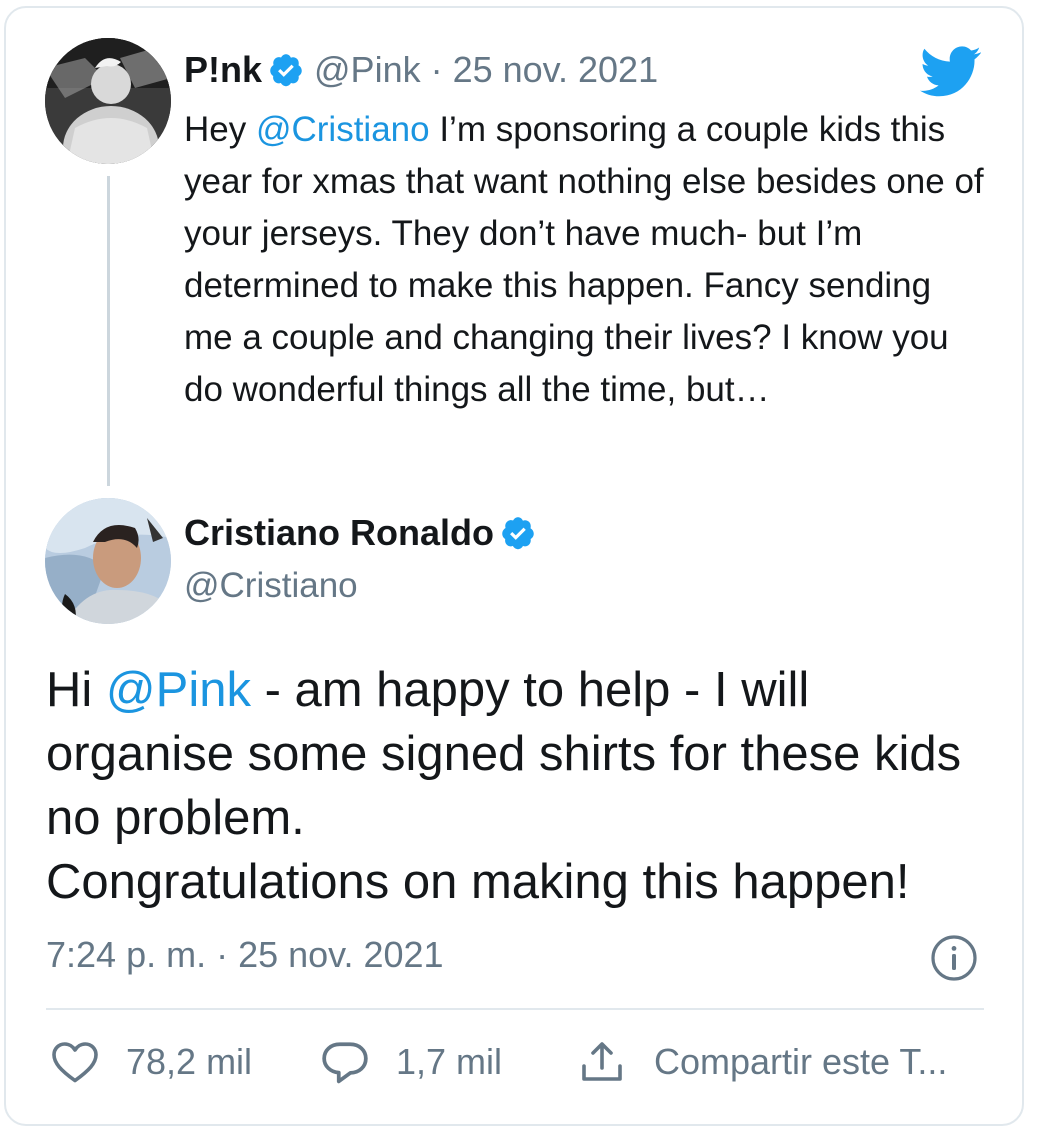 Image resolution: width=1045 pixels, height=1126 pixels. I want to click on quoted-text-intro: Hey, so click(220, 129).